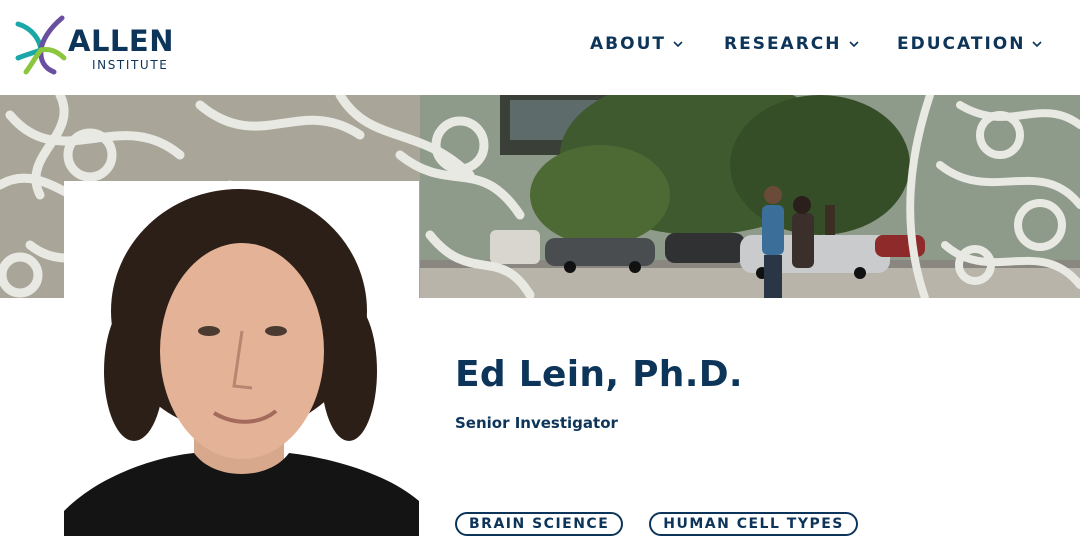 The height and width of the screenshot is (558, 1080). I want to click on nav-item-education: EDUCATION, so click(970, 44).